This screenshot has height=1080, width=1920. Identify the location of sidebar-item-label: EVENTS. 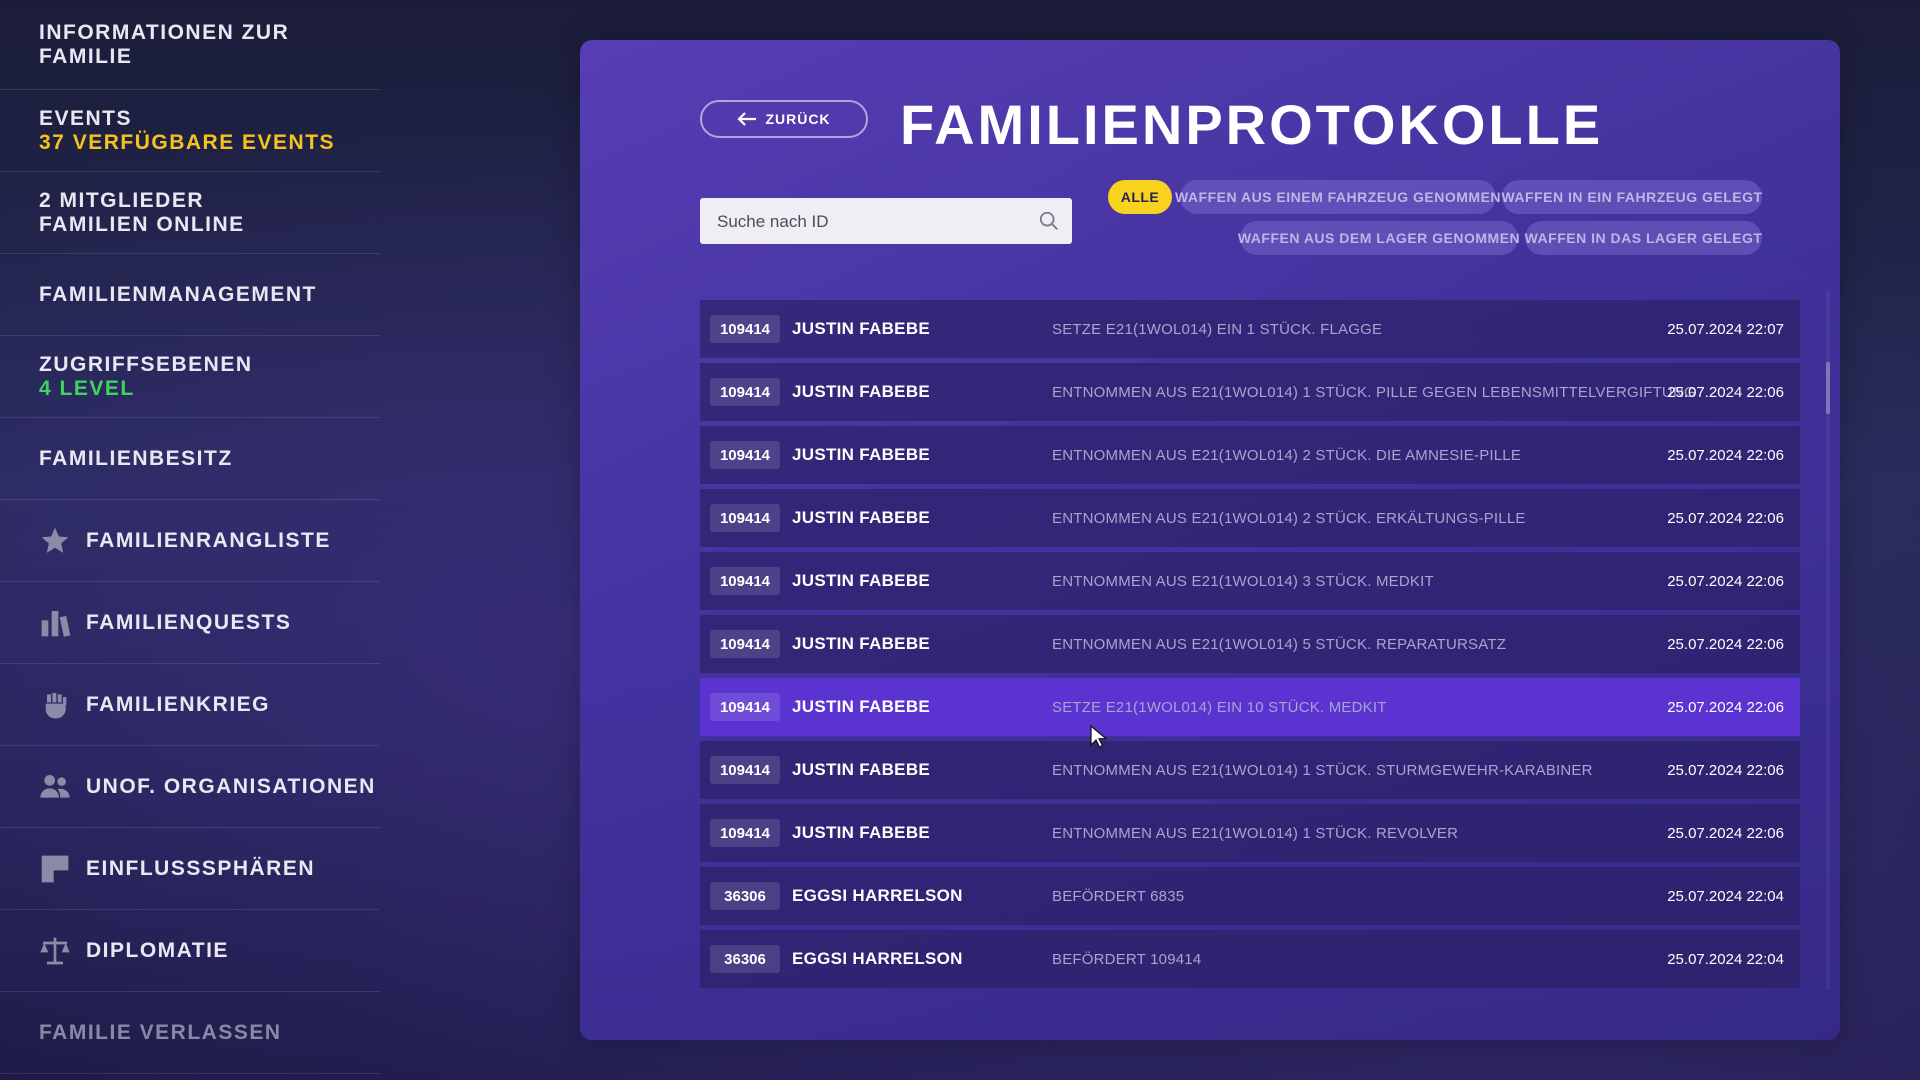
(86, 118).